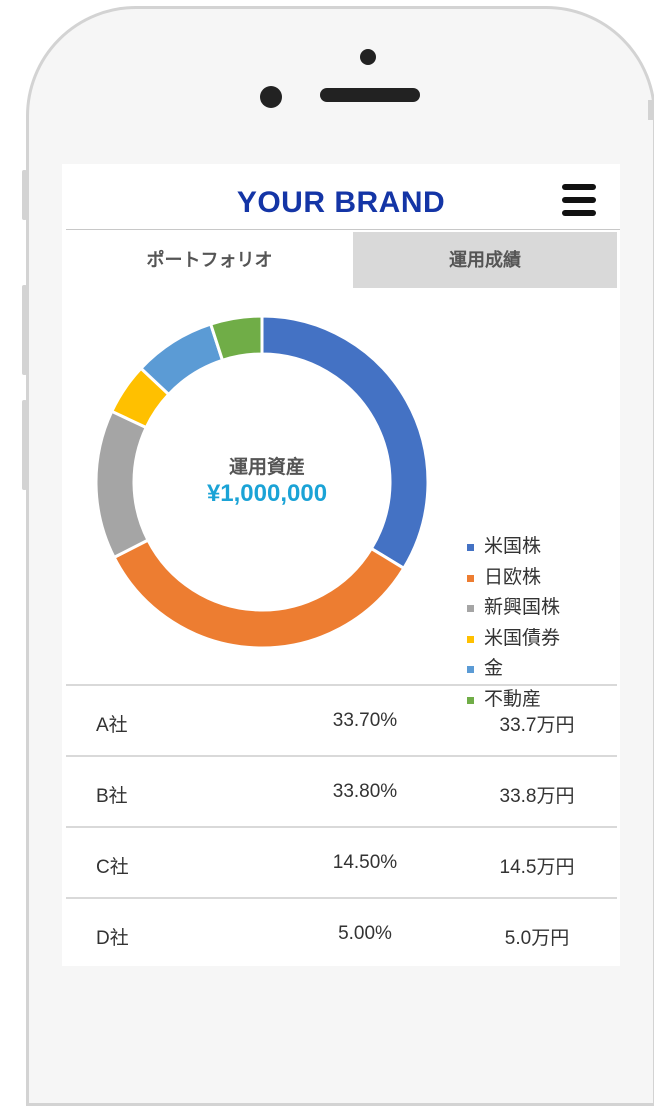  What do you see at coordinates (271, 97) in the screenshot?
I see `proximity-sensor` at bounding box center [271, 97].